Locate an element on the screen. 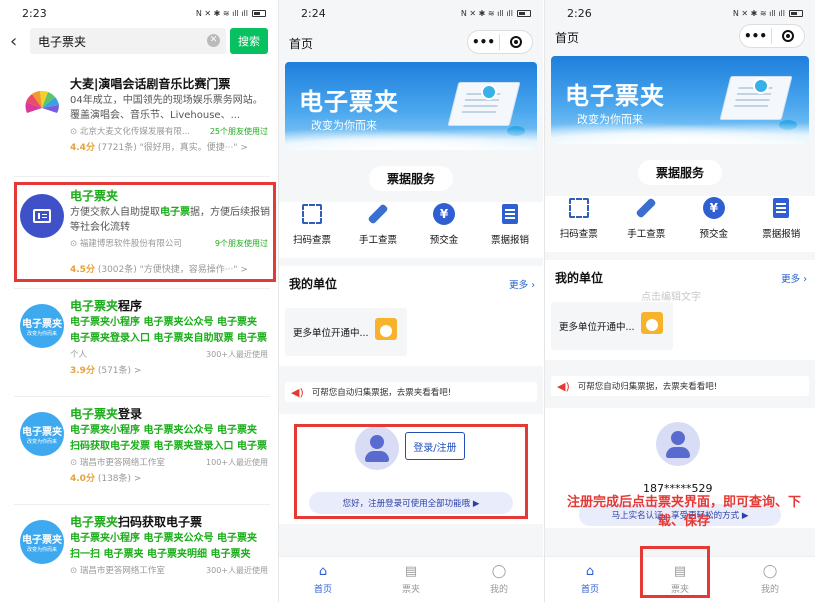 This screenshot has width=815, height=602. scan-icon is located at coordinates (312, 214).